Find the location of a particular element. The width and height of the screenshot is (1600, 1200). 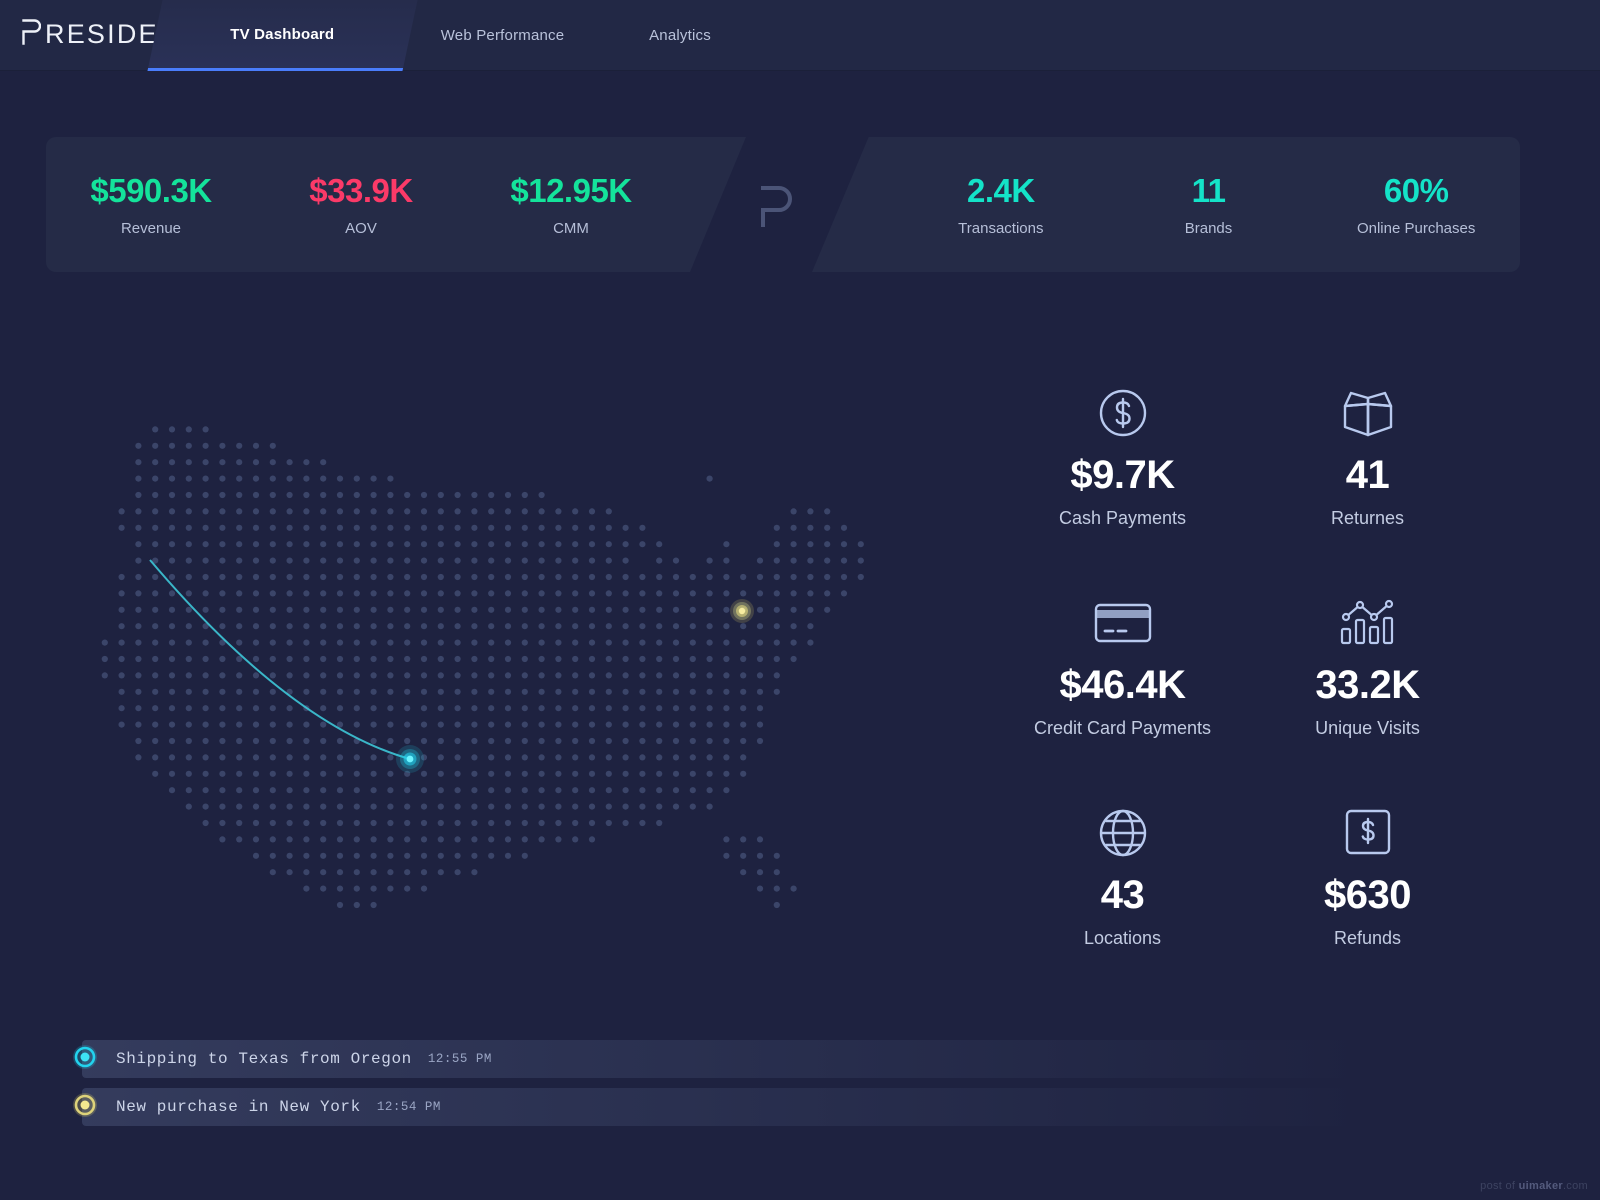

metric-locations: 43 Locations is located at coordinates (1122, 877).